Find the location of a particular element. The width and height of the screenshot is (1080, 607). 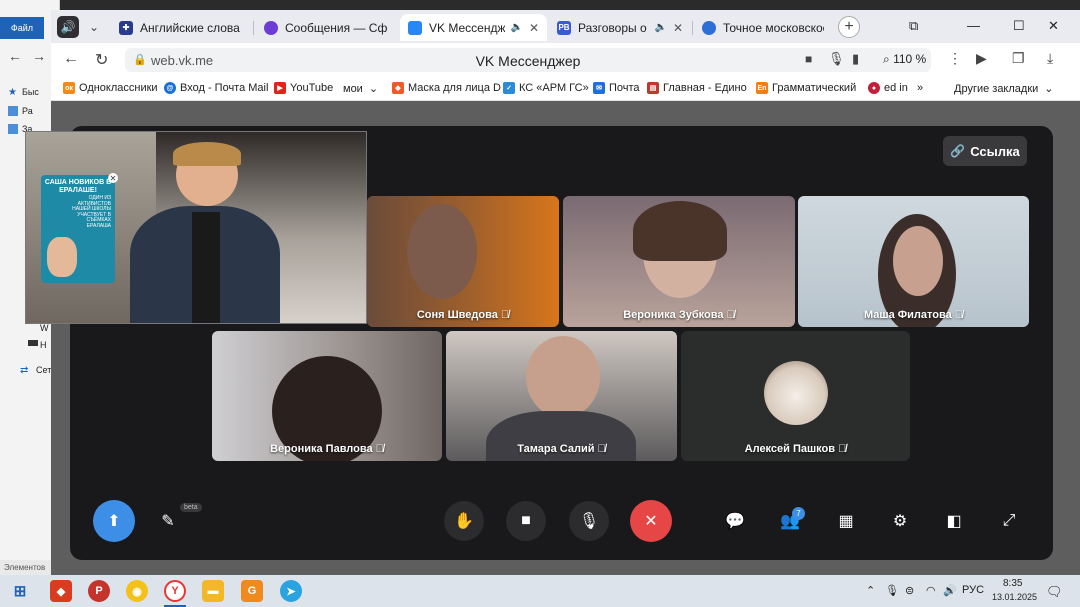

whiteboard-icon: ✎ is located at coordinates (168, 521).